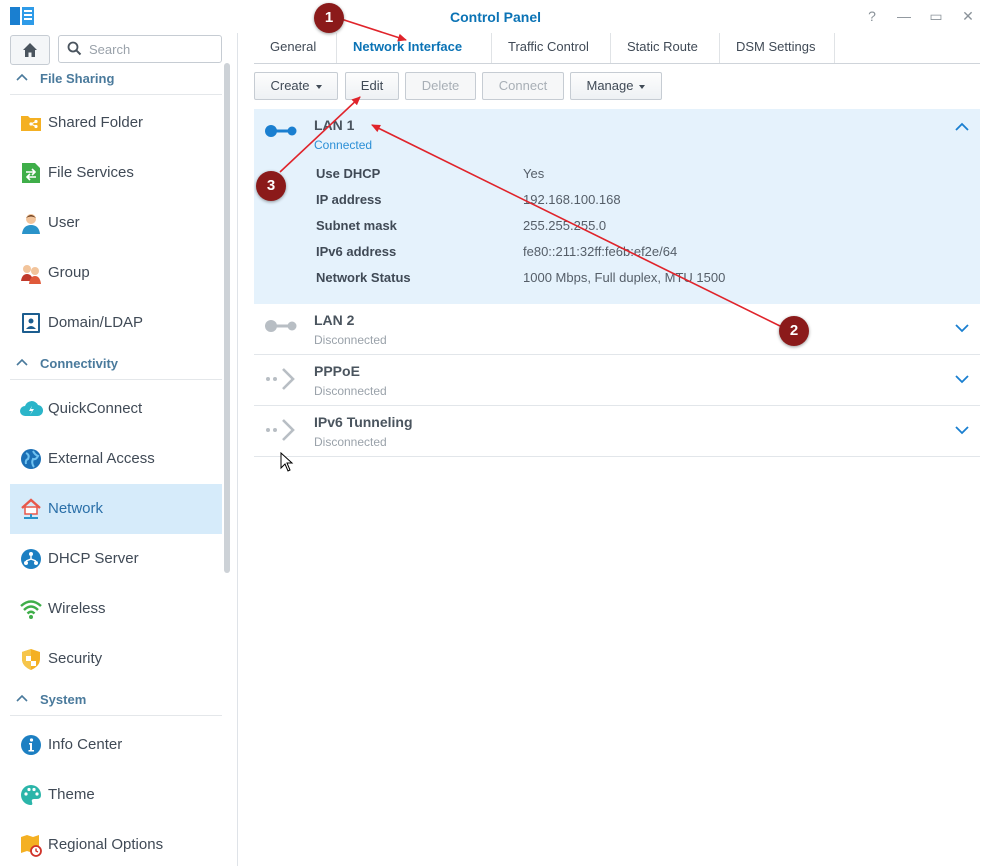  I want to click on sidebar-item-label: Theme, so click(71, 794).